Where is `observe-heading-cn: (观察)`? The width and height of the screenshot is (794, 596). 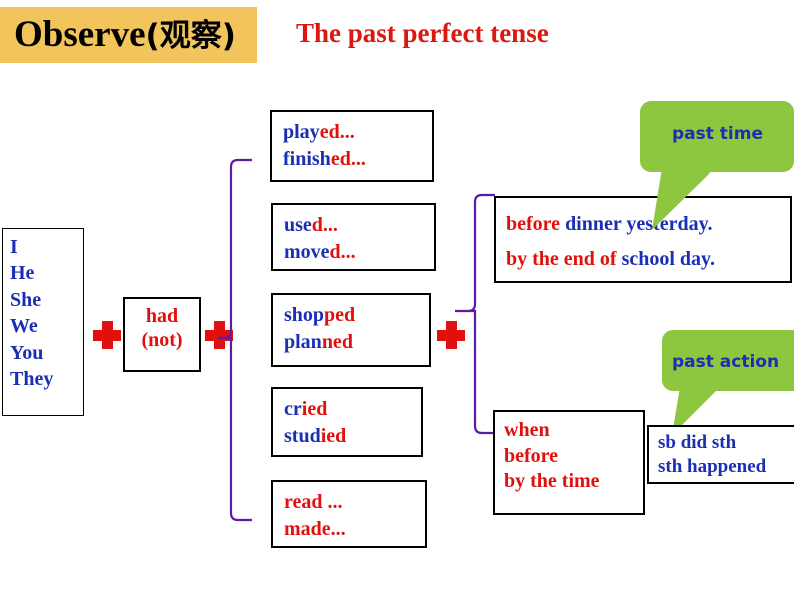 observe-heading-cn: (观察) is located at coordinates (190, 36).